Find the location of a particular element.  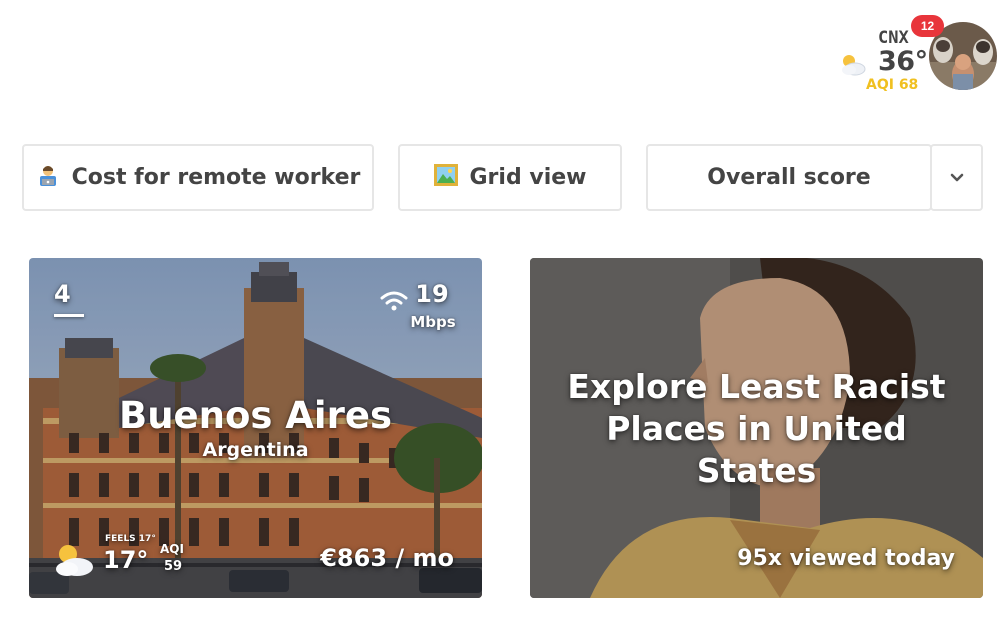

grid-view-label: Grid view is located at coordinates (528, 177).